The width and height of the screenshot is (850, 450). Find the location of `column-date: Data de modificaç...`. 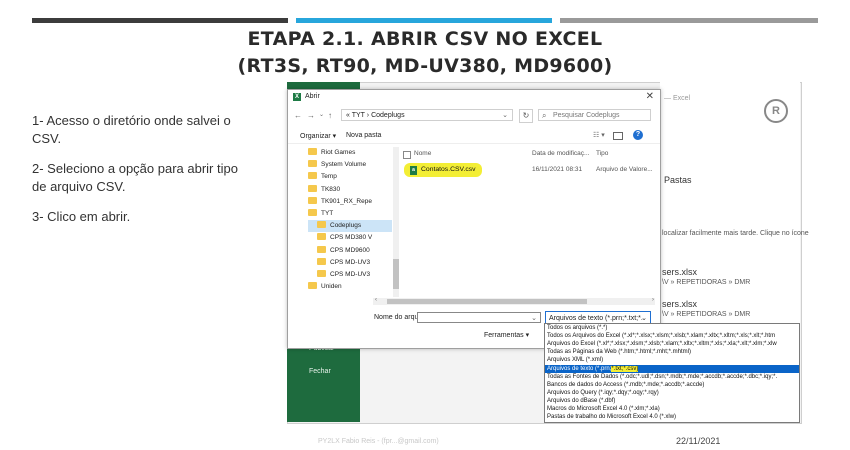

column-date: Data de modificaç... is located at coordinates (560, 153).